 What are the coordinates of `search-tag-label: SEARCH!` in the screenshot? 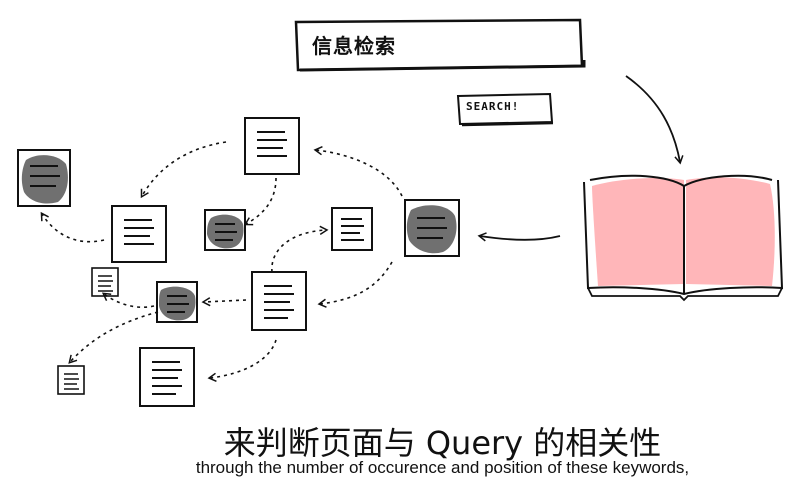 It's located at (493, 106).